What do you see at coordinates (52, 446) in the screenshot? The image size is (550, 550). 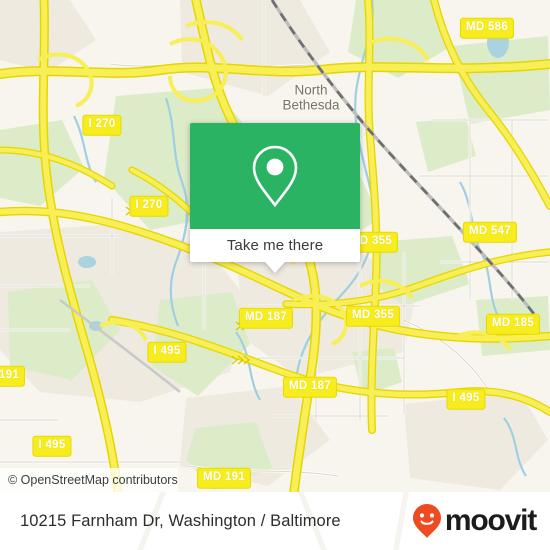 I see `shield-i-495-c: I 495` at bounding box center [52, 446].